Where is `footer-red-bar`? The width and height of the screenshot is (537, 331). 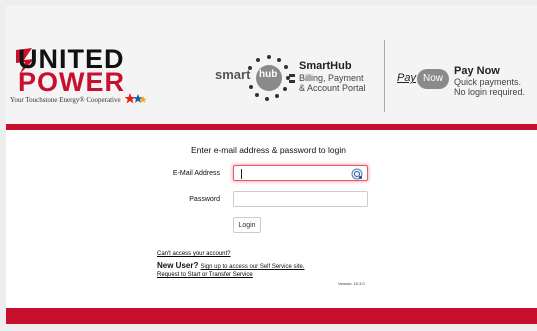 footer-red-bar is located at coordinates (271, 316).